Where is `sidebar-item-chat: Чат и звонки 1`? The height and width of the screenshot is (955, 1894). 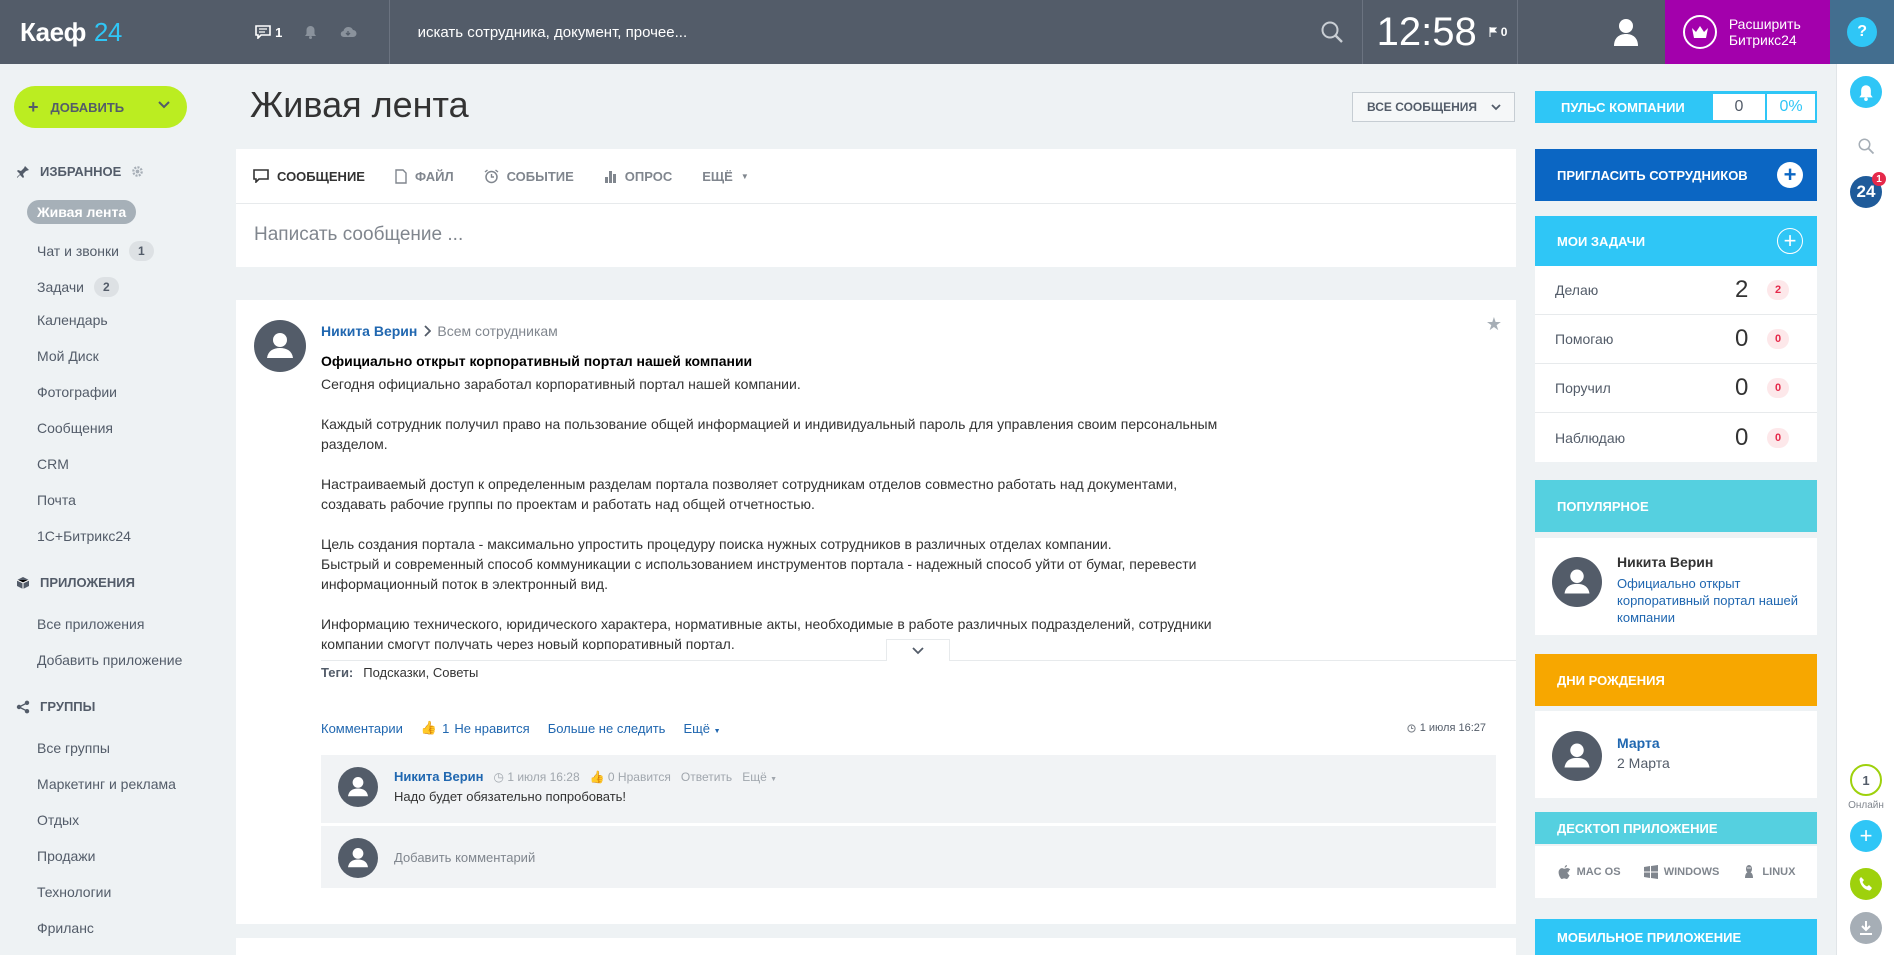
sidebar-item-chat: Чат и звонки 1 is located at coordinates (95, 251).